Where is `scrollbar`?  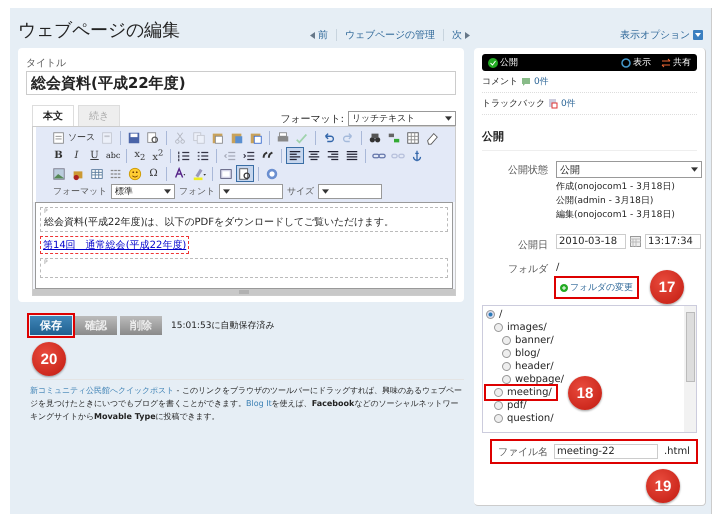 scrollbar is located at coordinates (690, 369).